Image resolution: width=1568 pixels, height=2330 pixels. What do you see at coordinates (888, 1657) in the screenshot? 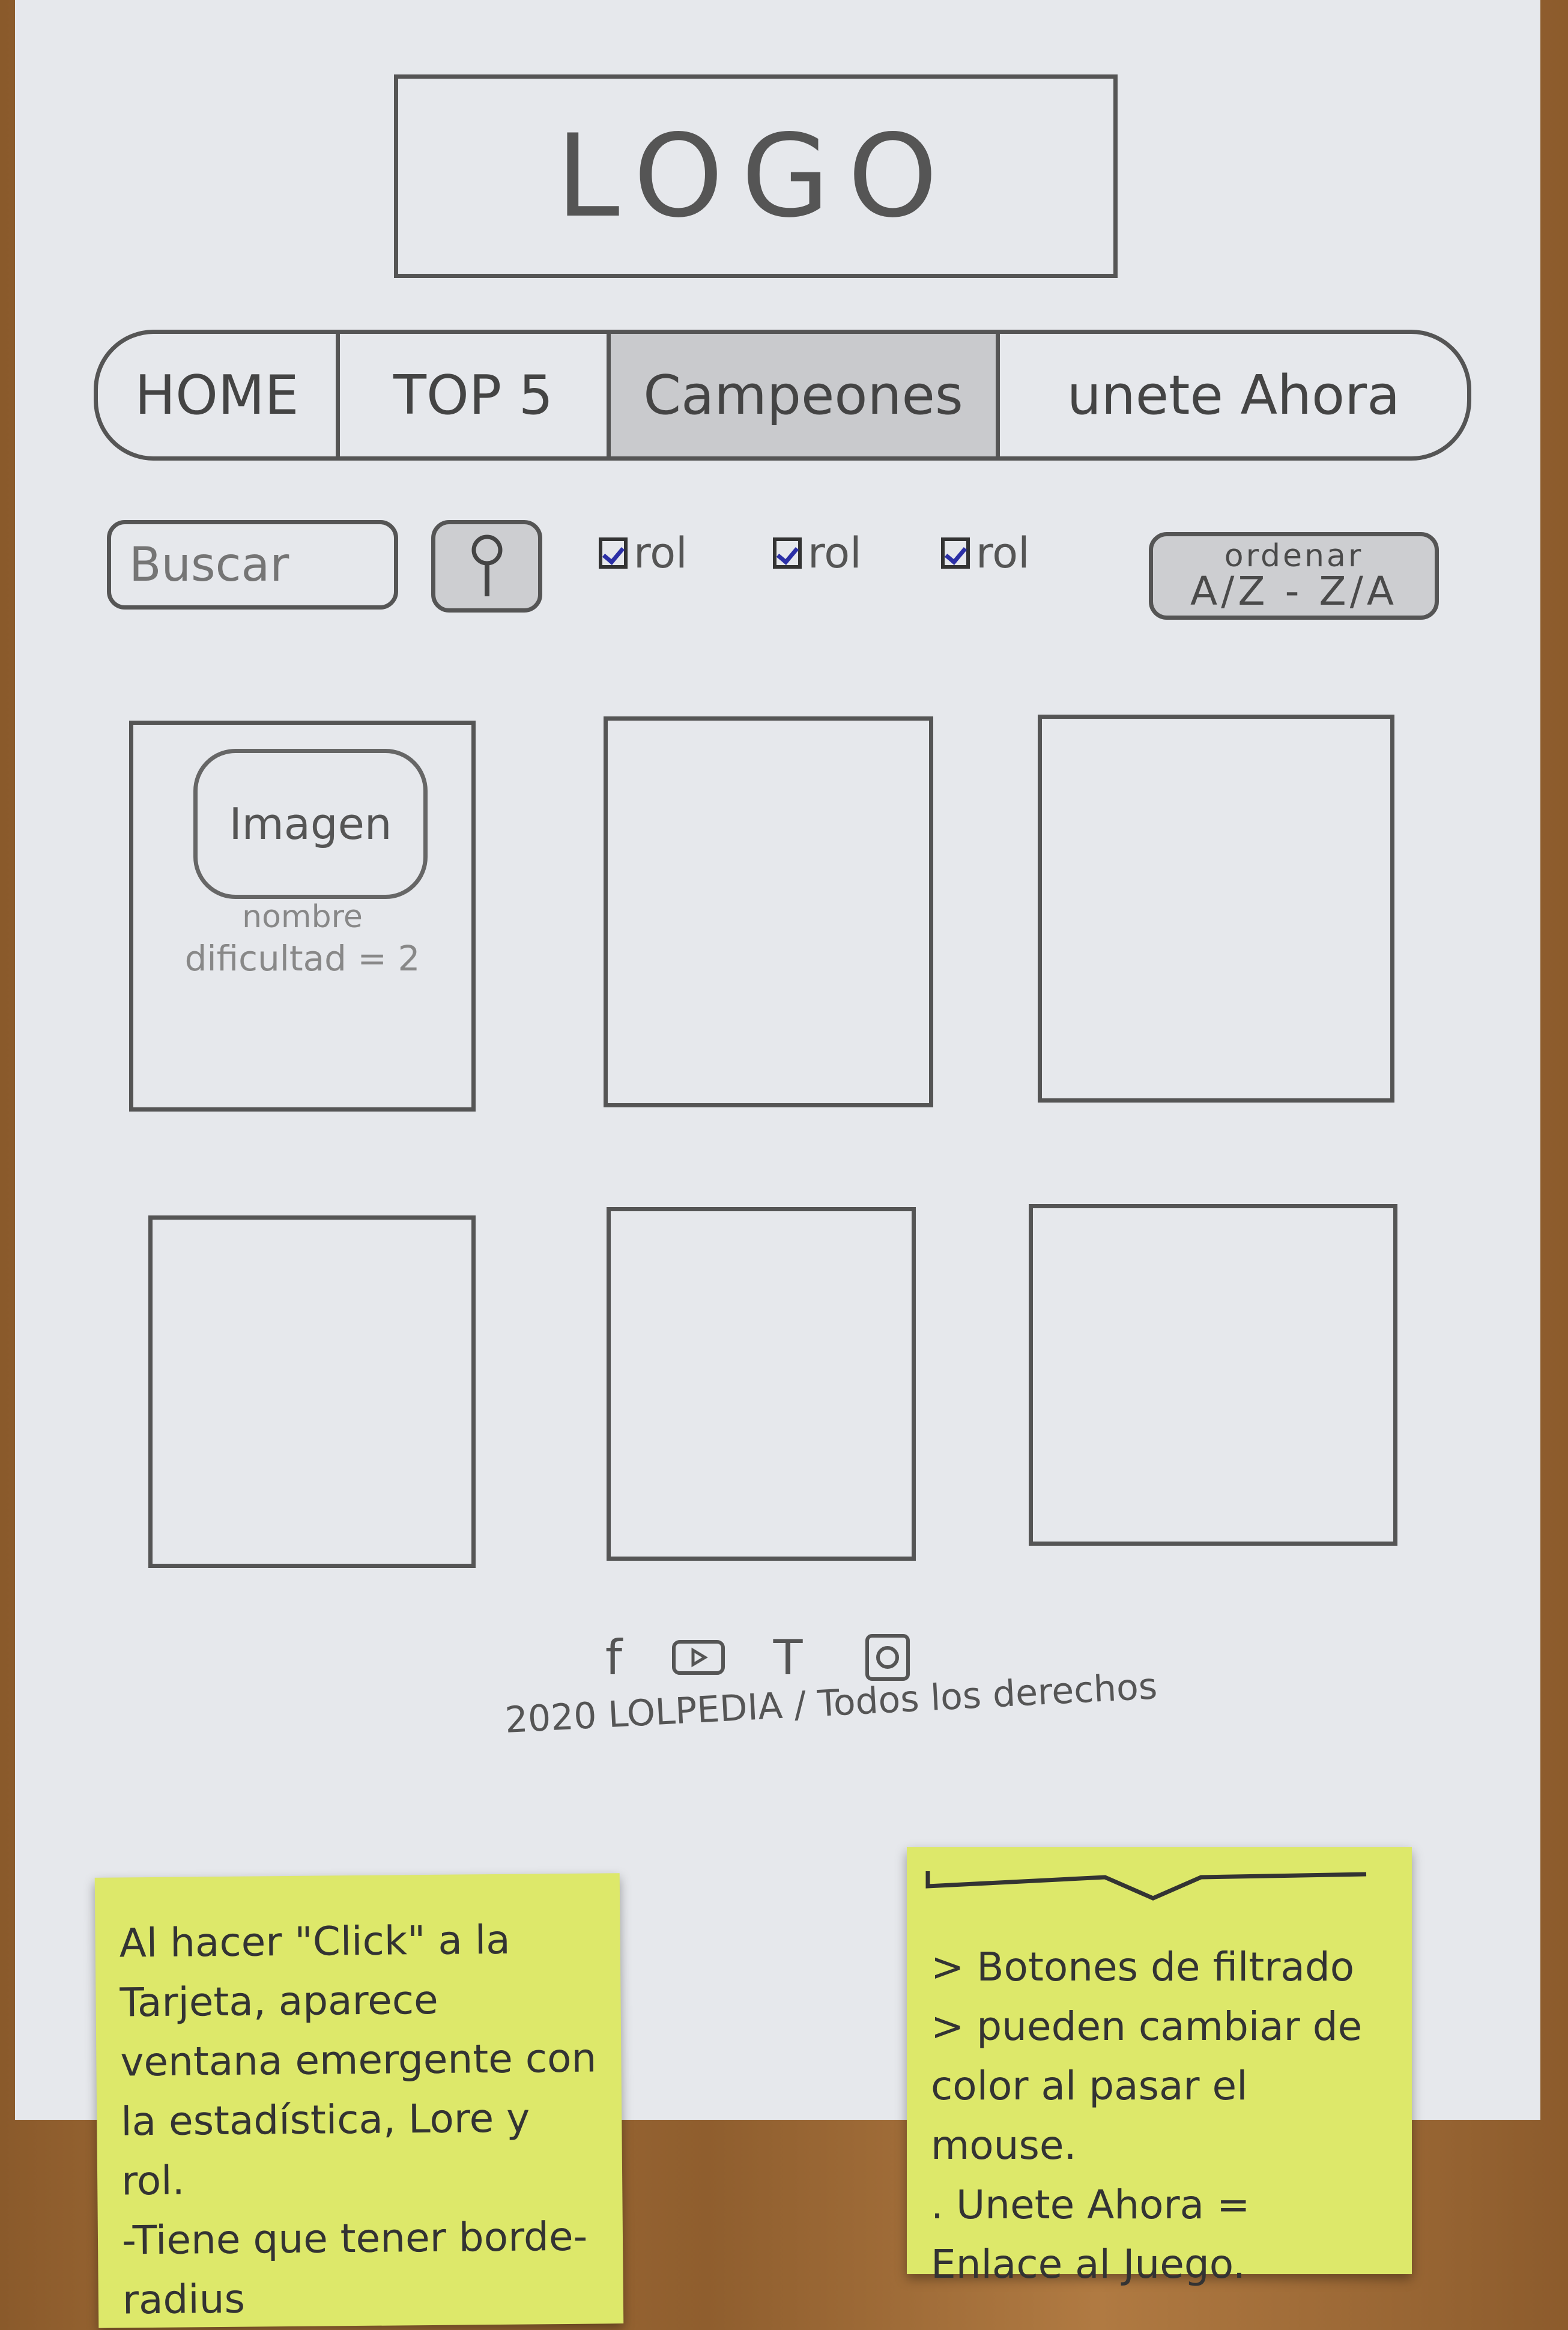
I see `instagram-icon` at bounding box center [888, 1657].